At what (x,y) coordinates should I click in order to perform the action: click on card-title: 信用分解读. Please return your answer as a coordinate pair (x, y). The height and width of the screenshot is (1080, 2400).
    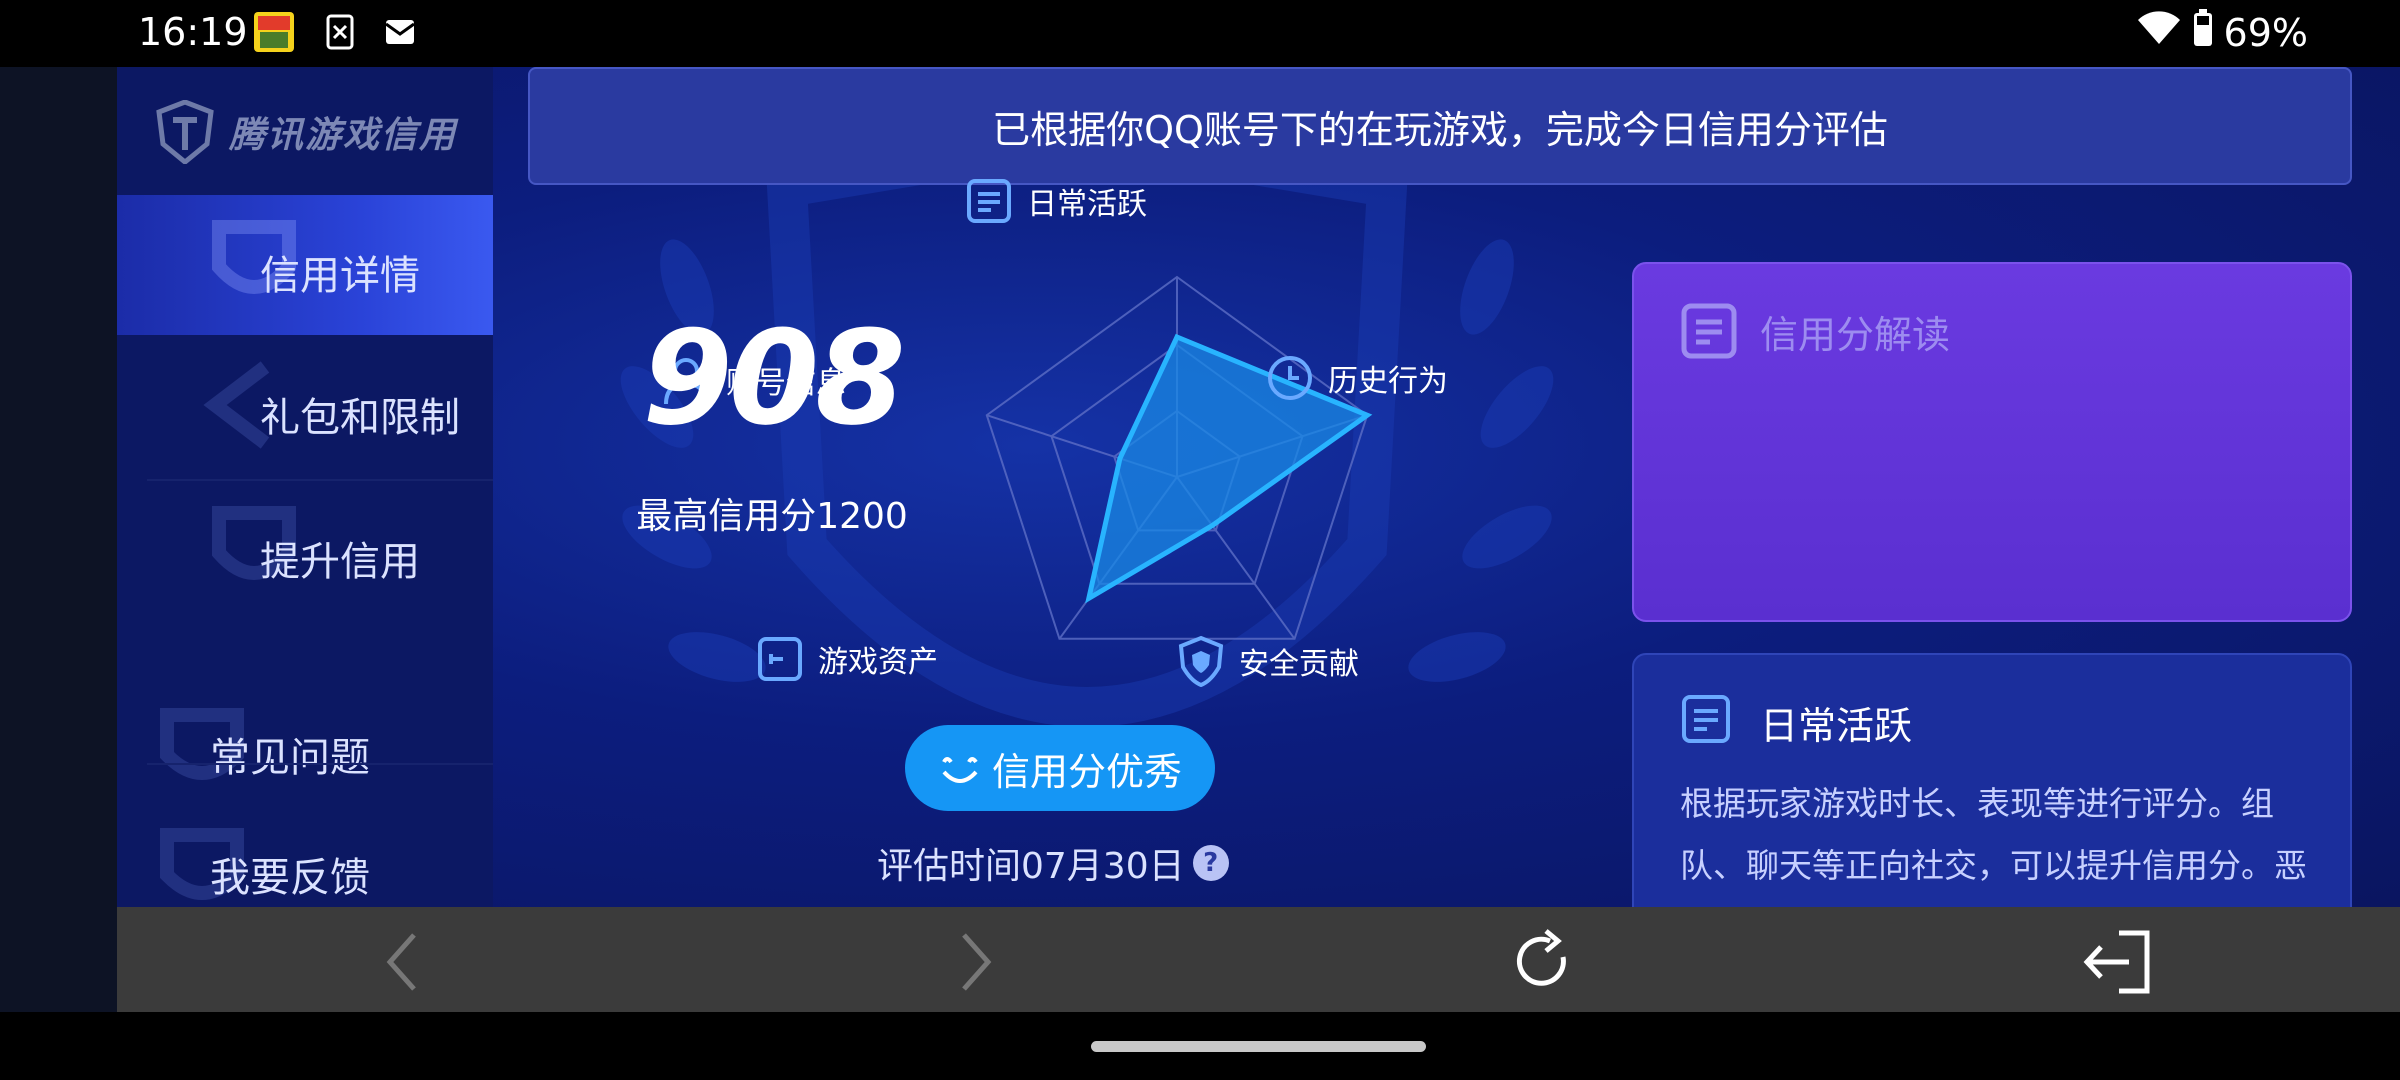
    Looking at the image, I should click on (1855, 335).